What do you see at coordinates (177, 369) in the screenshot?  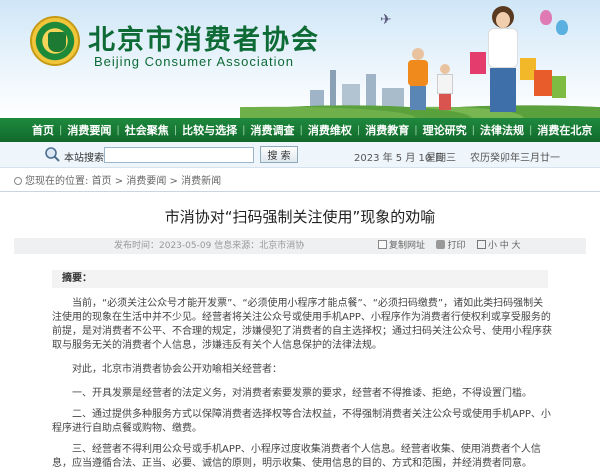 I see `article-paragraph: 对此，北京市消费者协会公开劝喻相关经营者：` at bounding box center [177, 369].